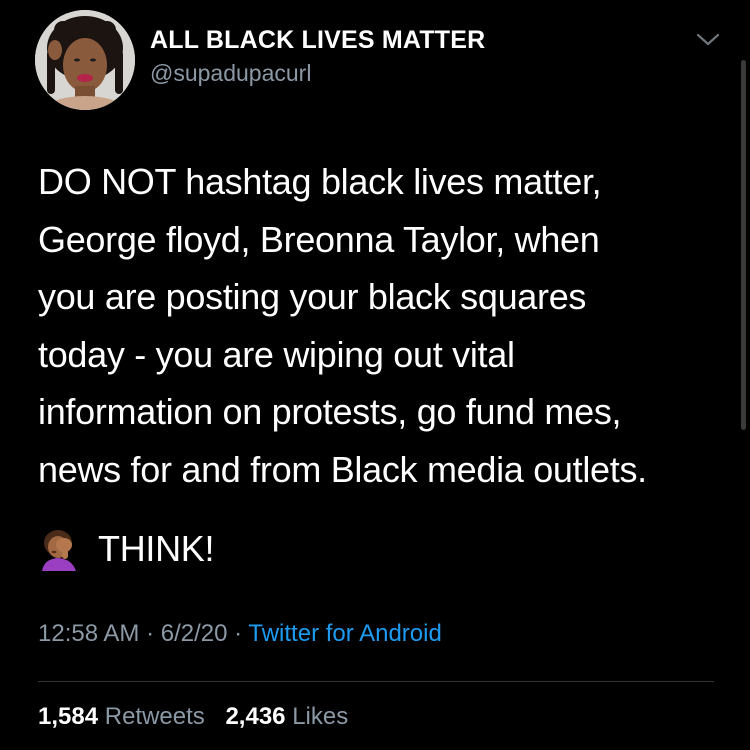  Describe the element at coordinates (156, 548) in the screenshot. I see `think-text: THINK!` at that location.